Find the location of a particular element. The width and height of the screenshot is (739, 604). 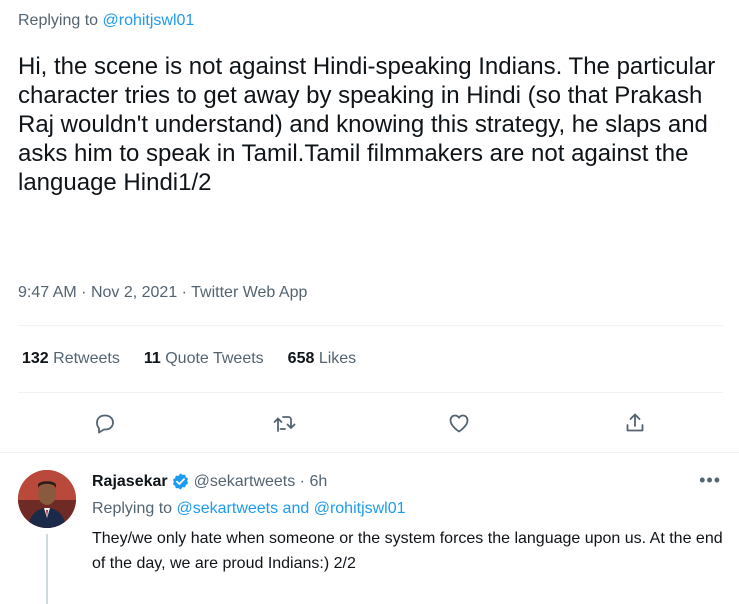

quote-tweets-label: Quote Tweets is located at coordinates (214, 358).